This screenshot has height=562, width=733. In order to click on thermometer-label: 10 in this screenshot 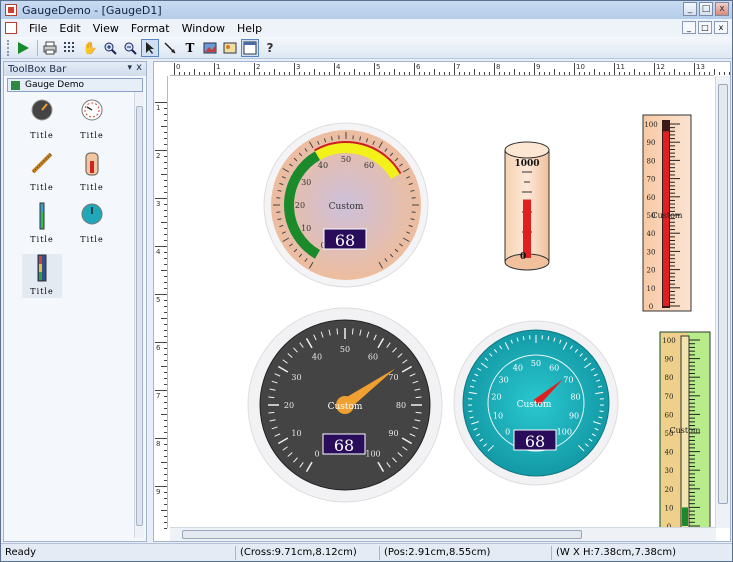, I will do `click(651, 289)`.